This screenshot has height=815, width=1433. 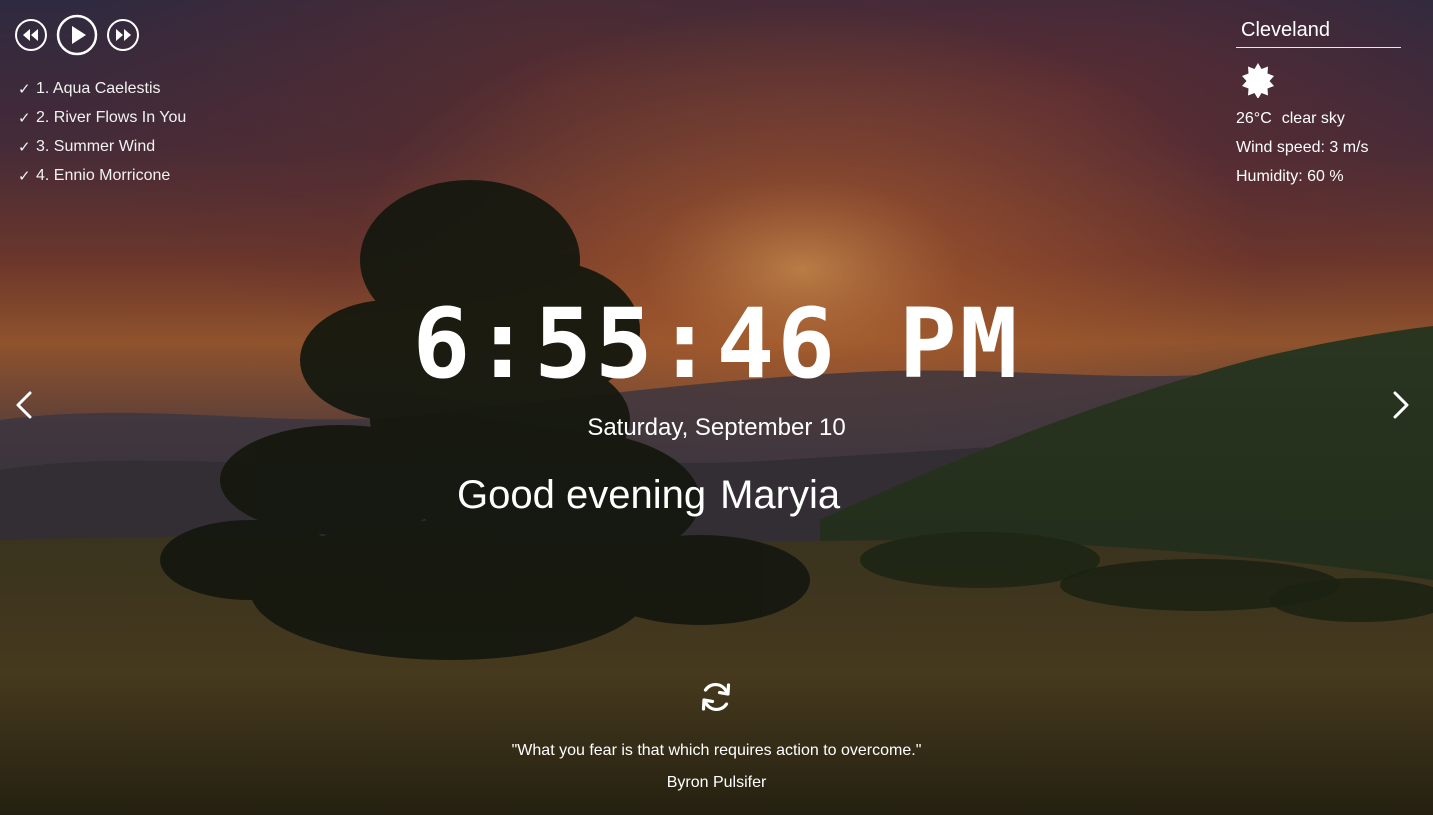 What do you see at coordinates (111, 117) in the screenshot?
I see `track-title: 2. River Flows In You` at bounding box center [111, 117].